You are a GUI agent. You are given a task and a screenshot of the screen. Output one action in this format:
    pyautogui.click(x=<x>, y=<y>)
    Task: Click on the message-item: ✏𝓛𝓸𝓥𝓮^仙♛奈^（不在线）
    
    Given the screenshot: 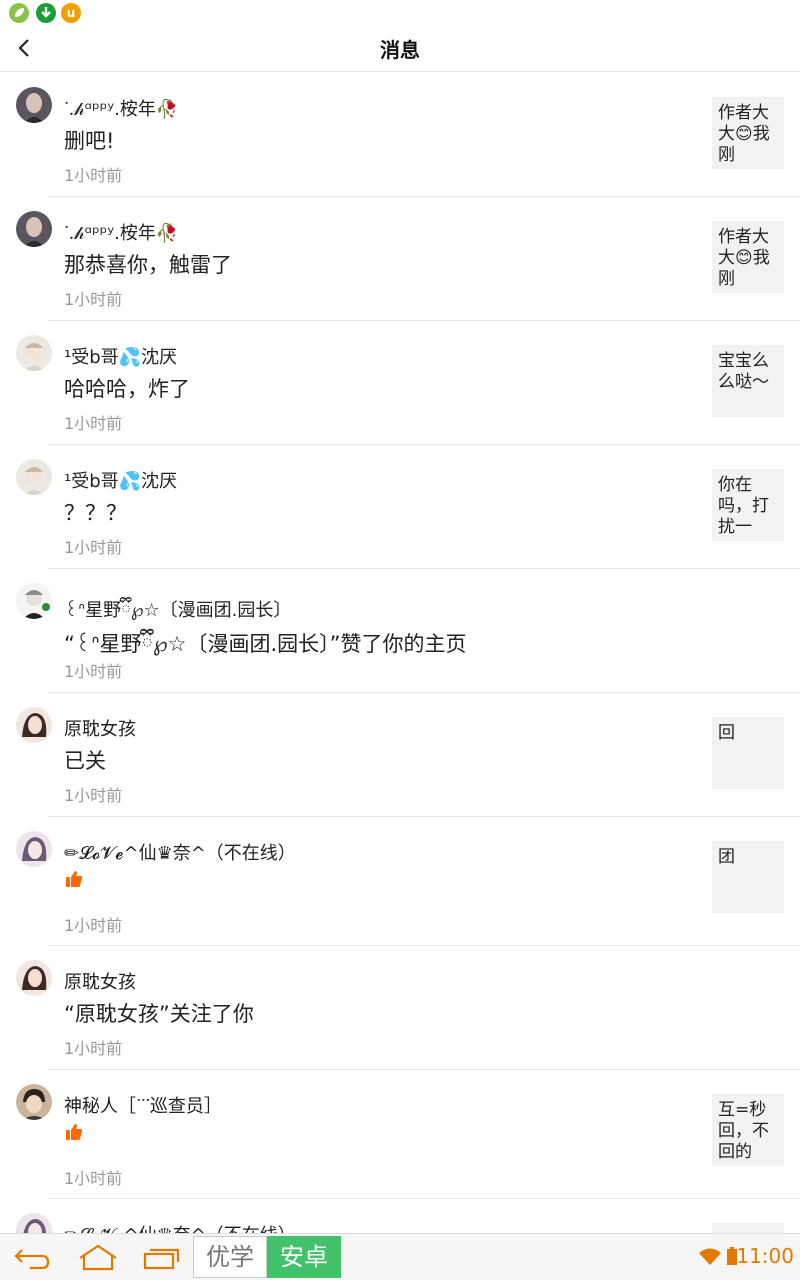 What is the action you would take?
    pyautogui.click(x=400, y=1216)
    